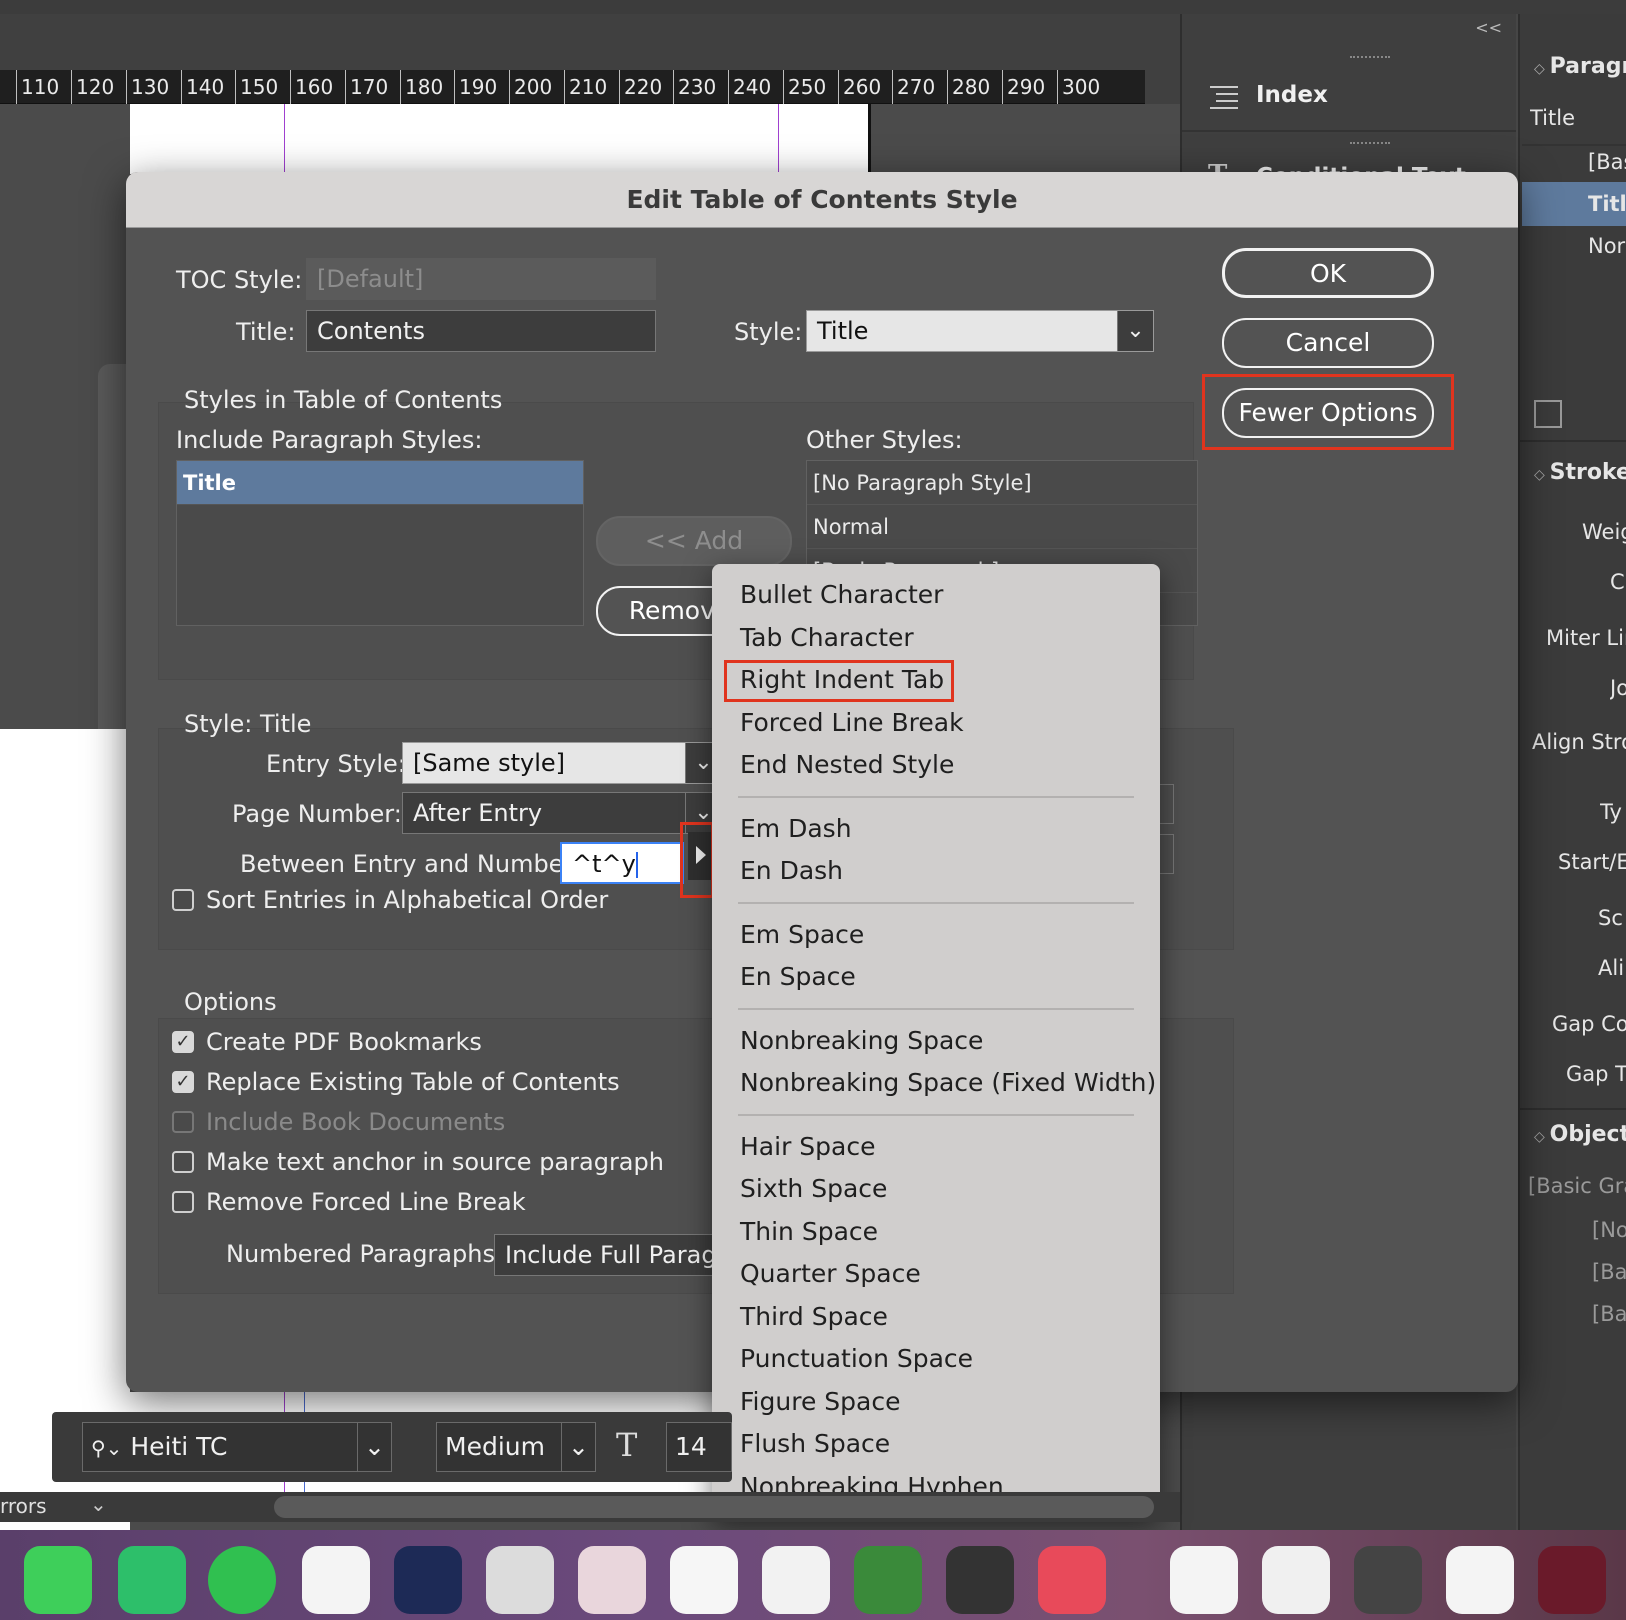 This screenshot has height=1620, width=1626. What do you see at coordinates (237, 1447) in the screenshot?
I see `font-family-select: ⚲⌄ Heiti TC ⌄` at bounding box center [237, 1447].